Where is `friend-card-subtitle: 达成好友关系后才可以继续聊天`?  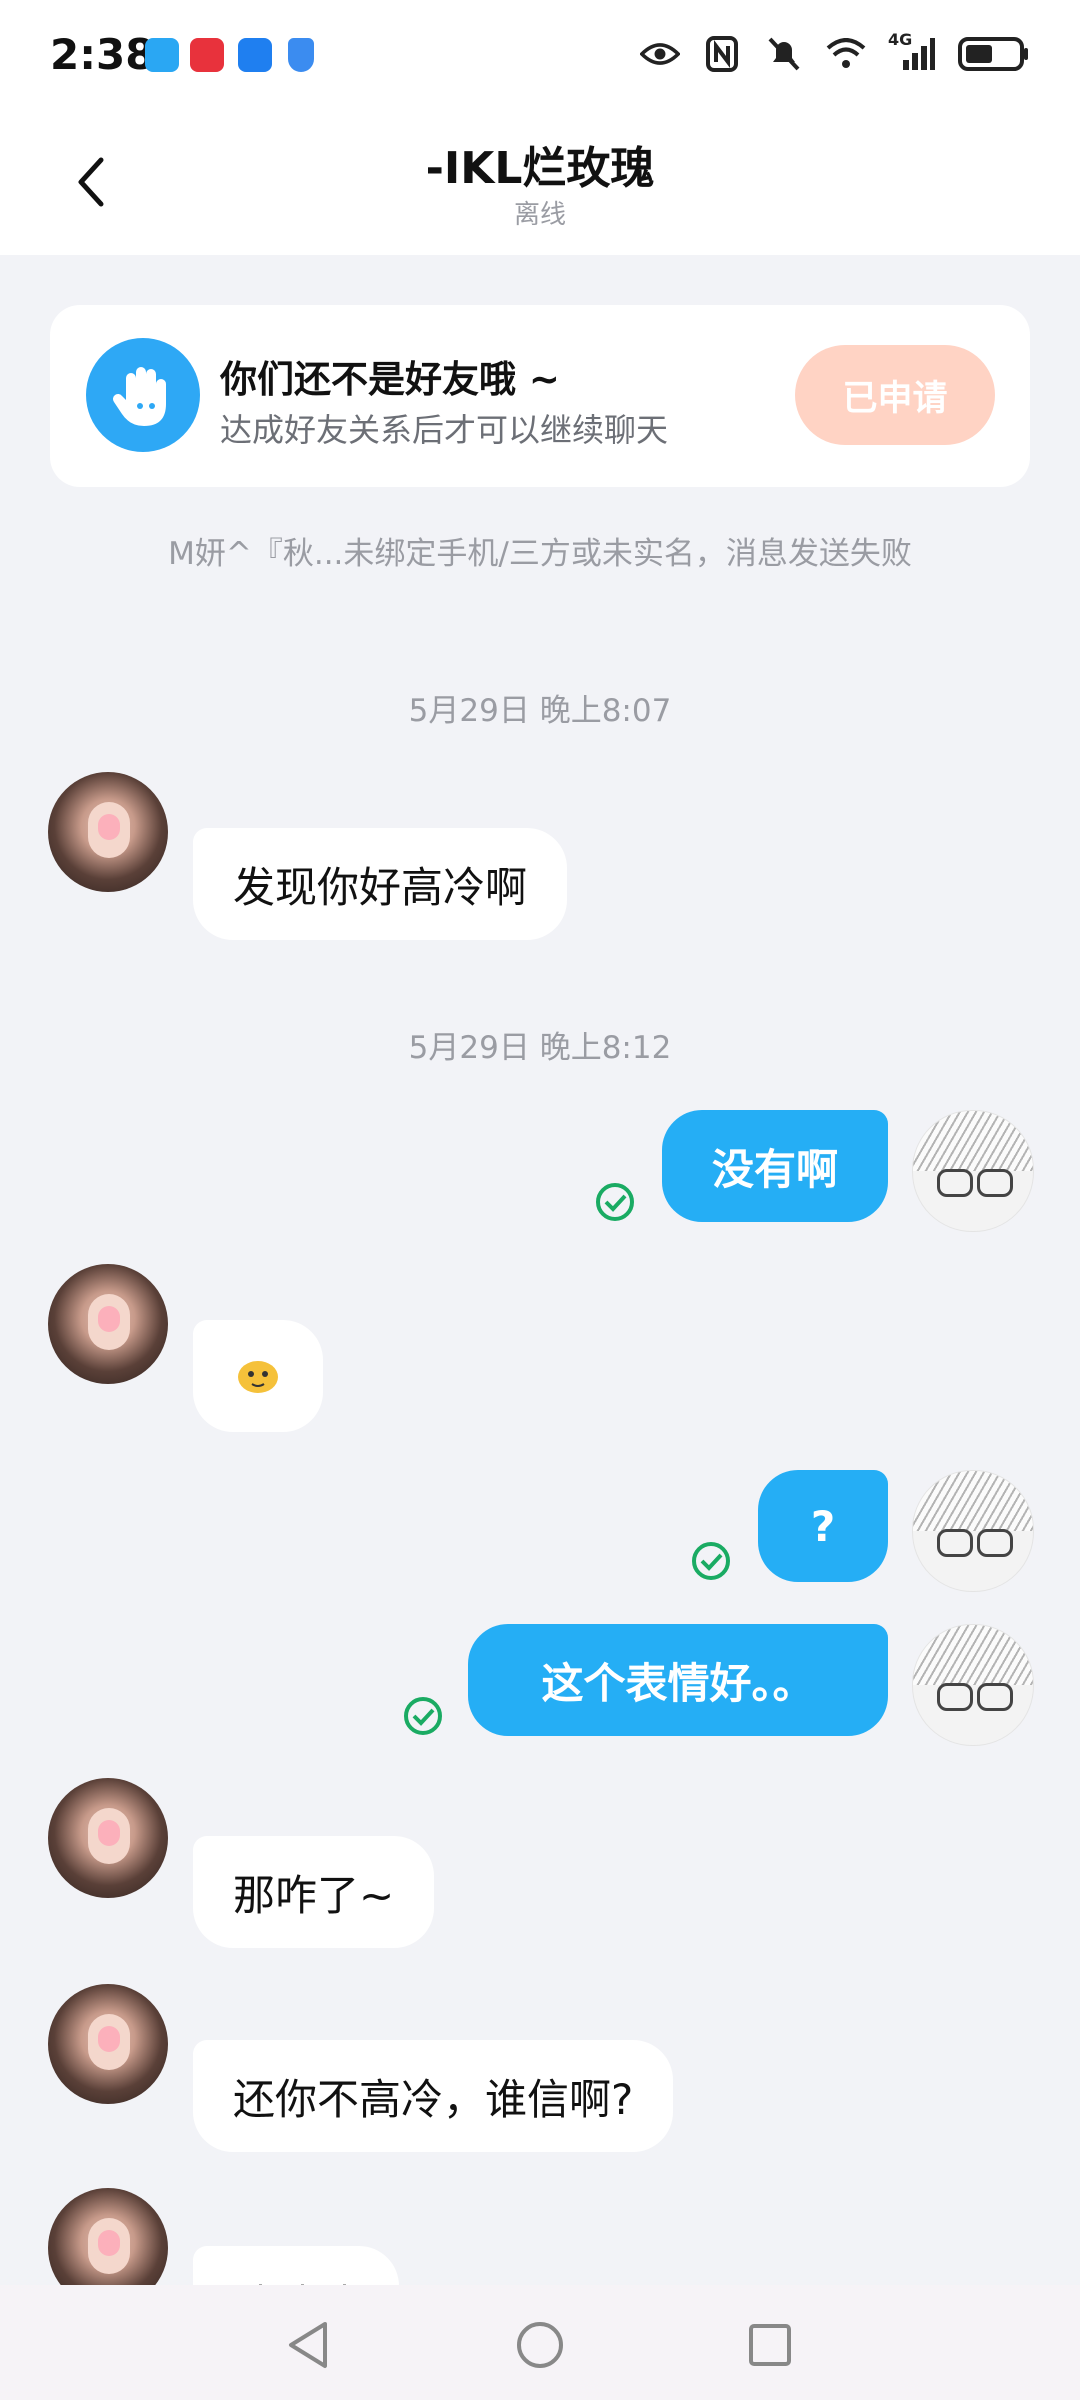 friend-card-subtitle: 达成好友关系后才可以继续聊天 is located at coordinates (444, 430).